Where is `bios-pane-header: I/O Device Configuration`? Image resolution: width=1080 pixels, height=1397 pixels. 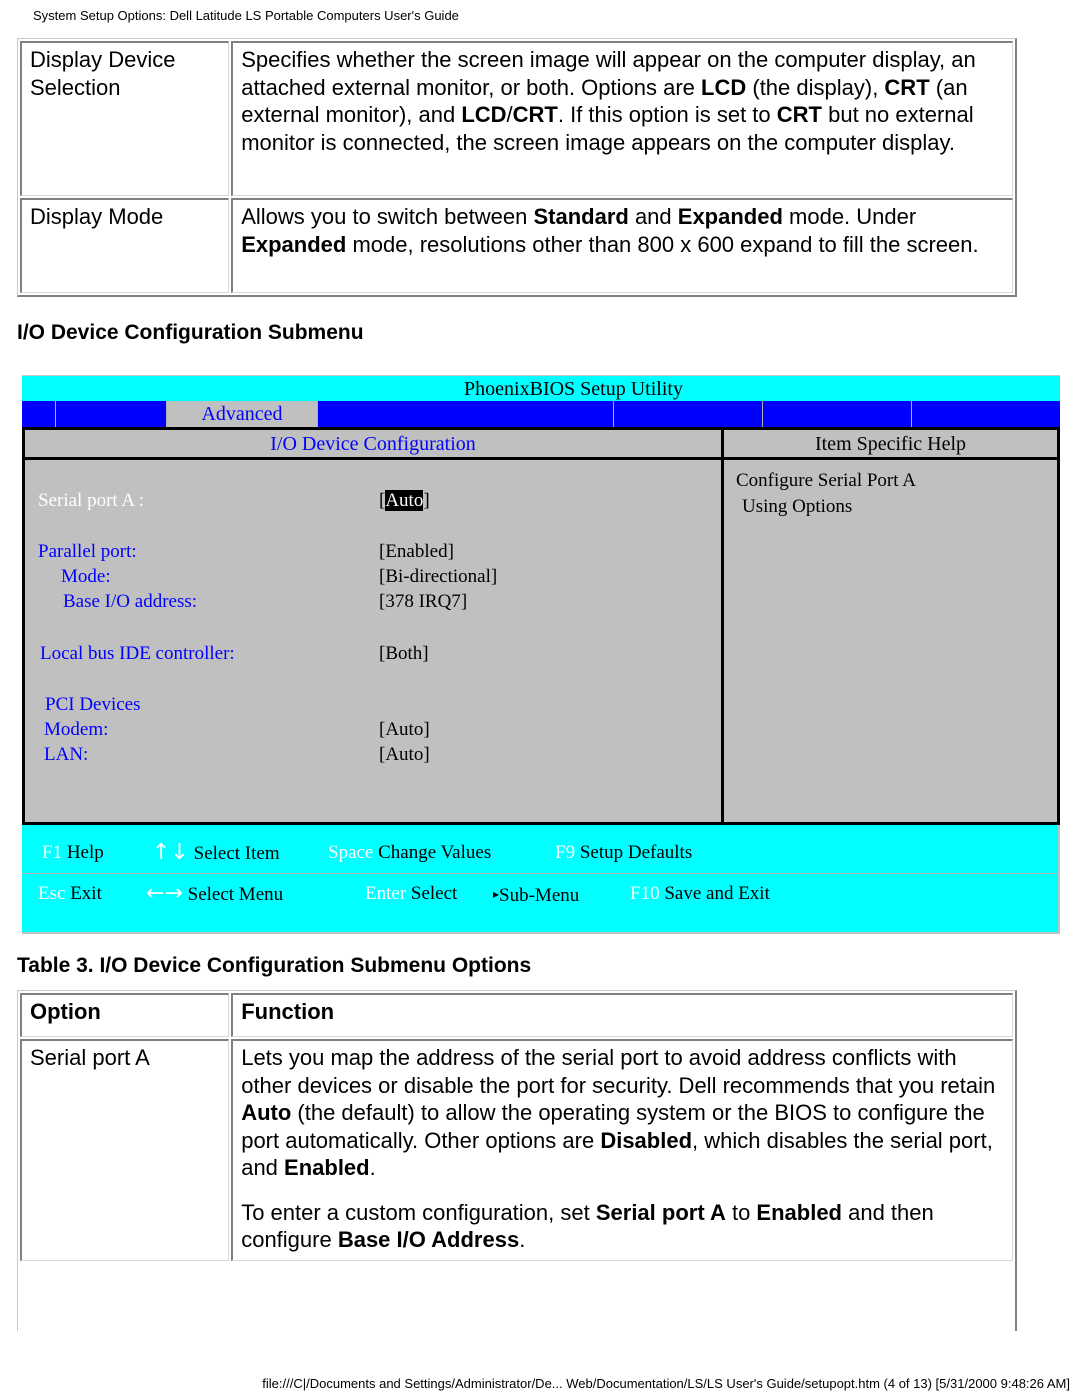
bios-pane-header: I/O Device Configuration is located at coordinates (373, 445).